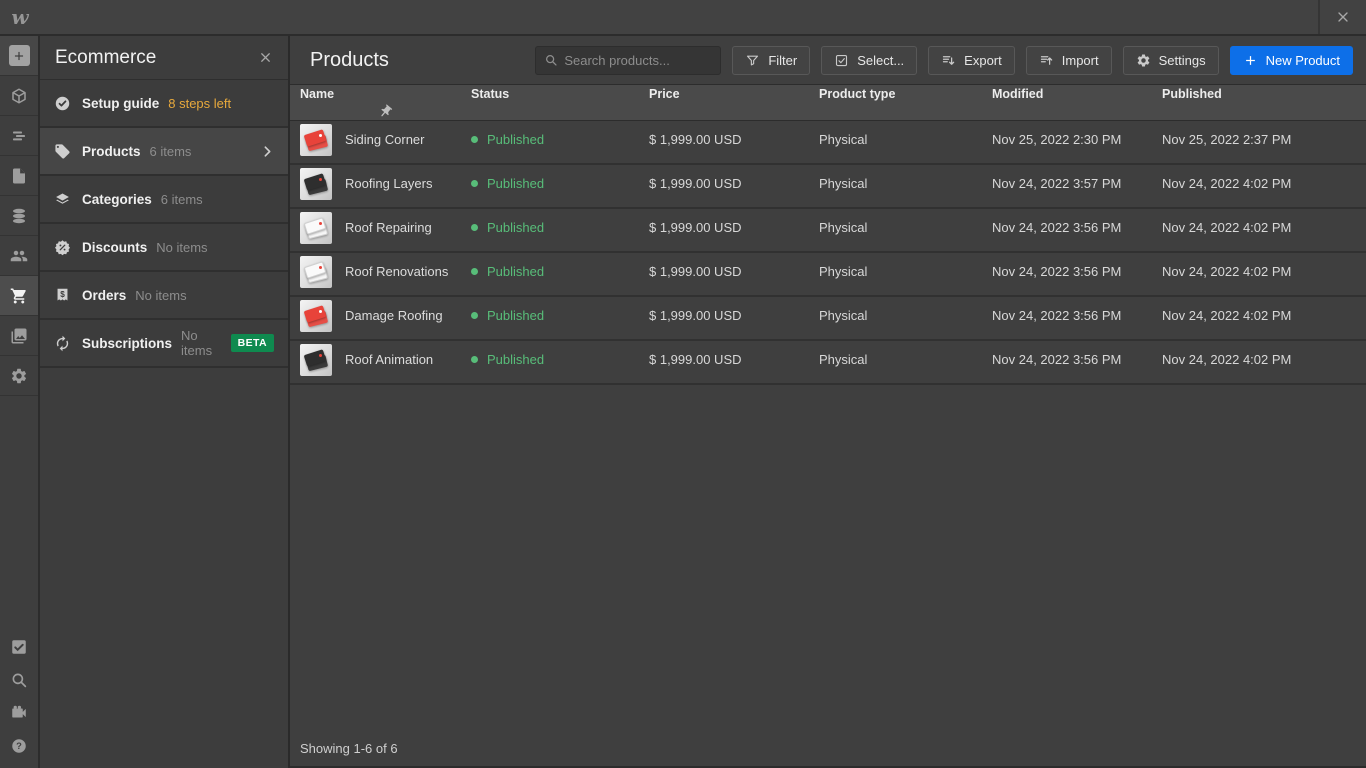  I want to click on plus-icon, so click(1250, 60).